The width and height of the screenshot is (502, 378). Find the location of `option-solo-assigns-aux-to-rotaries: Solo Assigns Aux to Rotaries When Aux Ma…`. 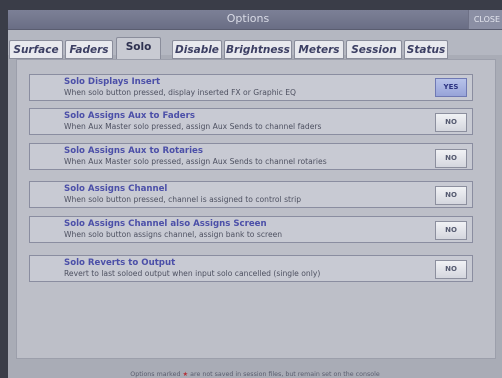

option-solo-assigns-aux-to-rotaries: Solo Assigns Aux to Rotaries When Aux Ma… is located at coordinates (251, 156).